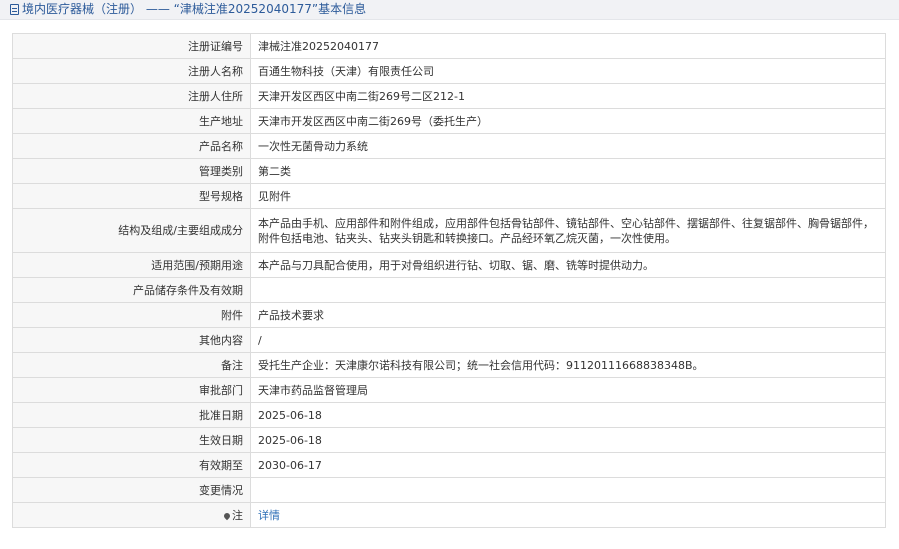 The height and width of the screenshot is (549, 899). I want to click on row-value: 天津开发区西区中南二街269号二区212-1, so click(568, 96).